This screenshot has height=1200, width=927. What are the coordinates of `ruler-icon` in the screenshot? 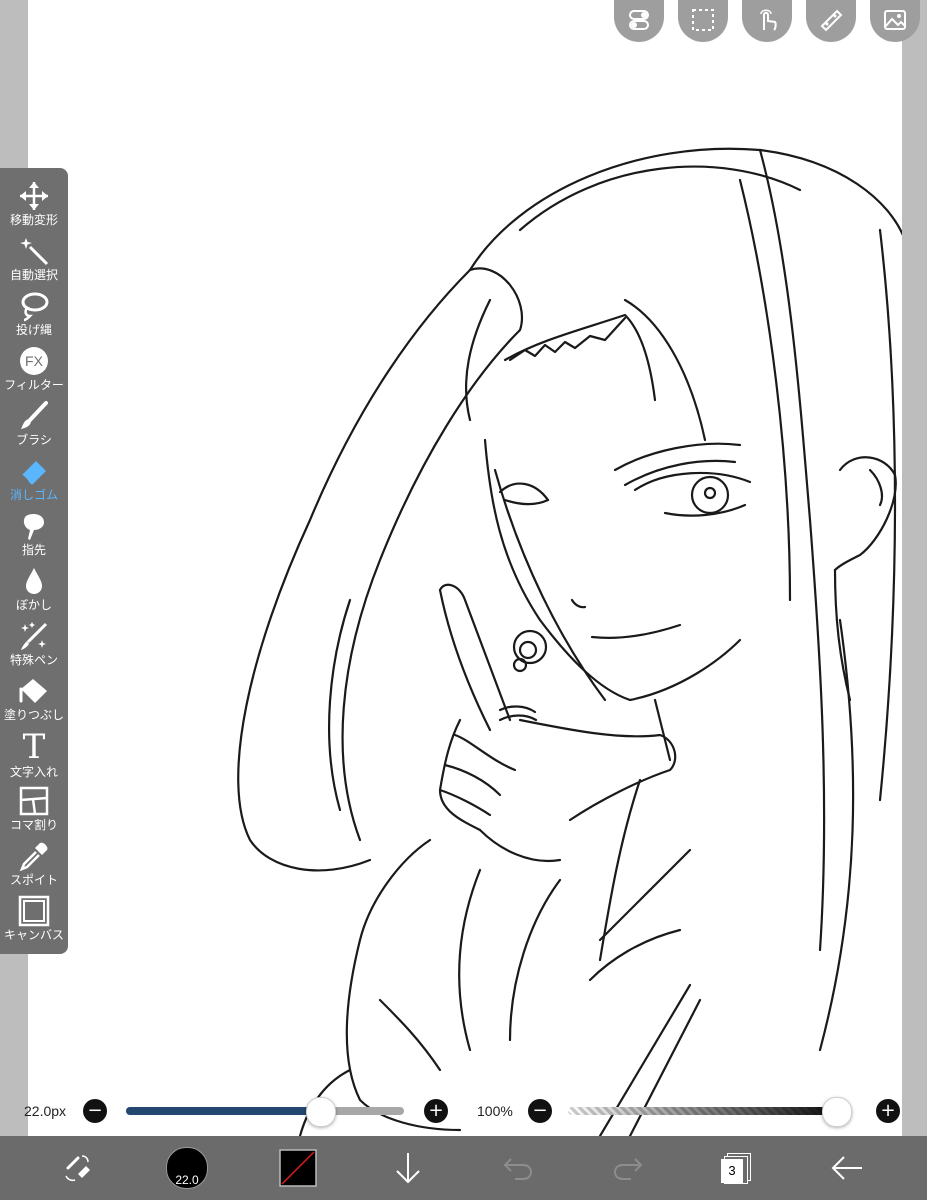 It's located at (831, 20).